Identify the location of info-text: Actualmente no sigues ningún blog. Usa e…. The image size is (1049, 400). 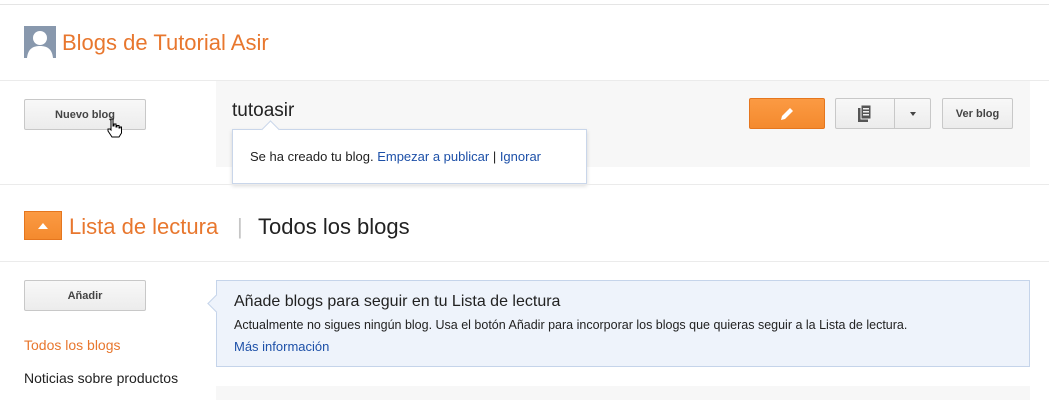
(571, 325).